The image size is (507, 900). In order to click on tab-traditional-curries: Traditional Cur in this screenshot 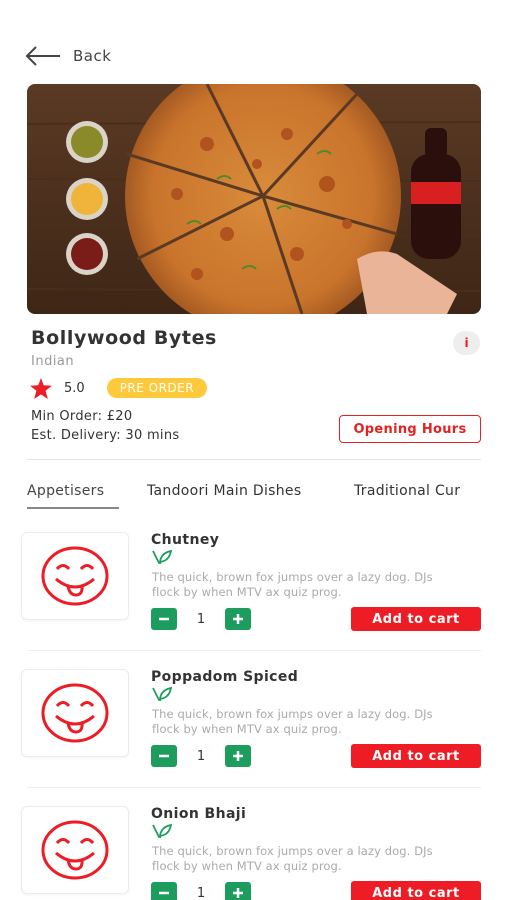, I will do `click(407, 491)`.